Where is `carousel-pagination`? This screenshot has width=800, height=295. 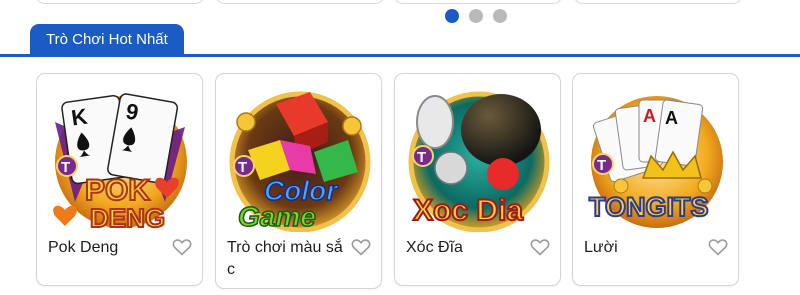
carousel-pagination is located at coordinates (476, 16).